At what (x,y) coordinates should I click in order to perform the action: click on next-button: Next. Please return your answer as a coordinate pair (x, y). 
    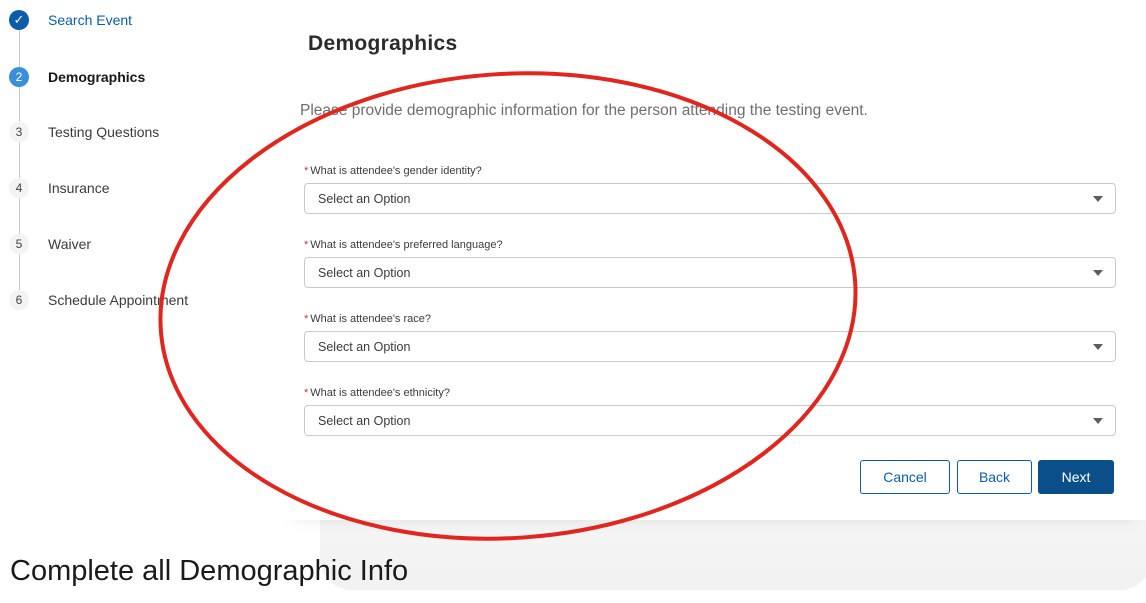
    Looking at the image, I should click on (1076, 477).